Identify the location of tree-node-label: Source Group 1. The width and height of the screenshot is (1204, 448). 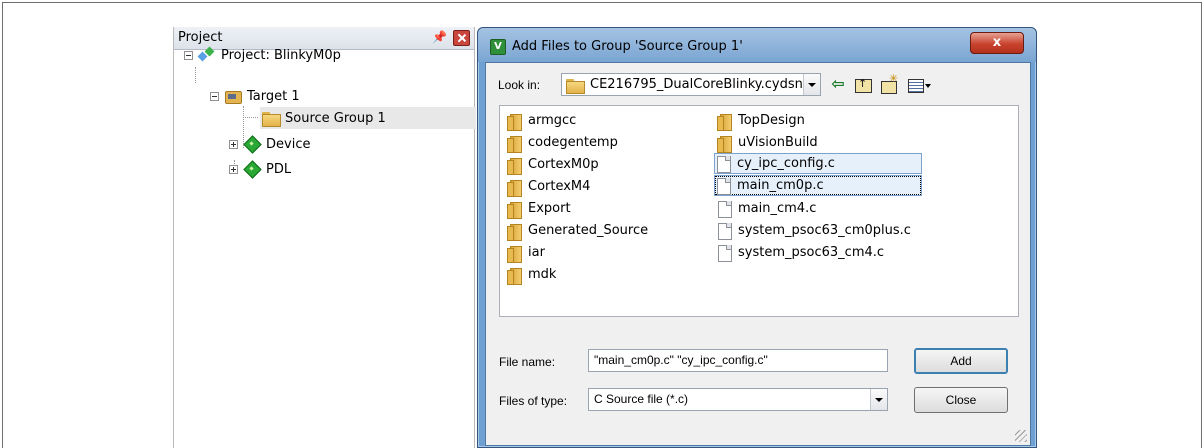
(335, 118).